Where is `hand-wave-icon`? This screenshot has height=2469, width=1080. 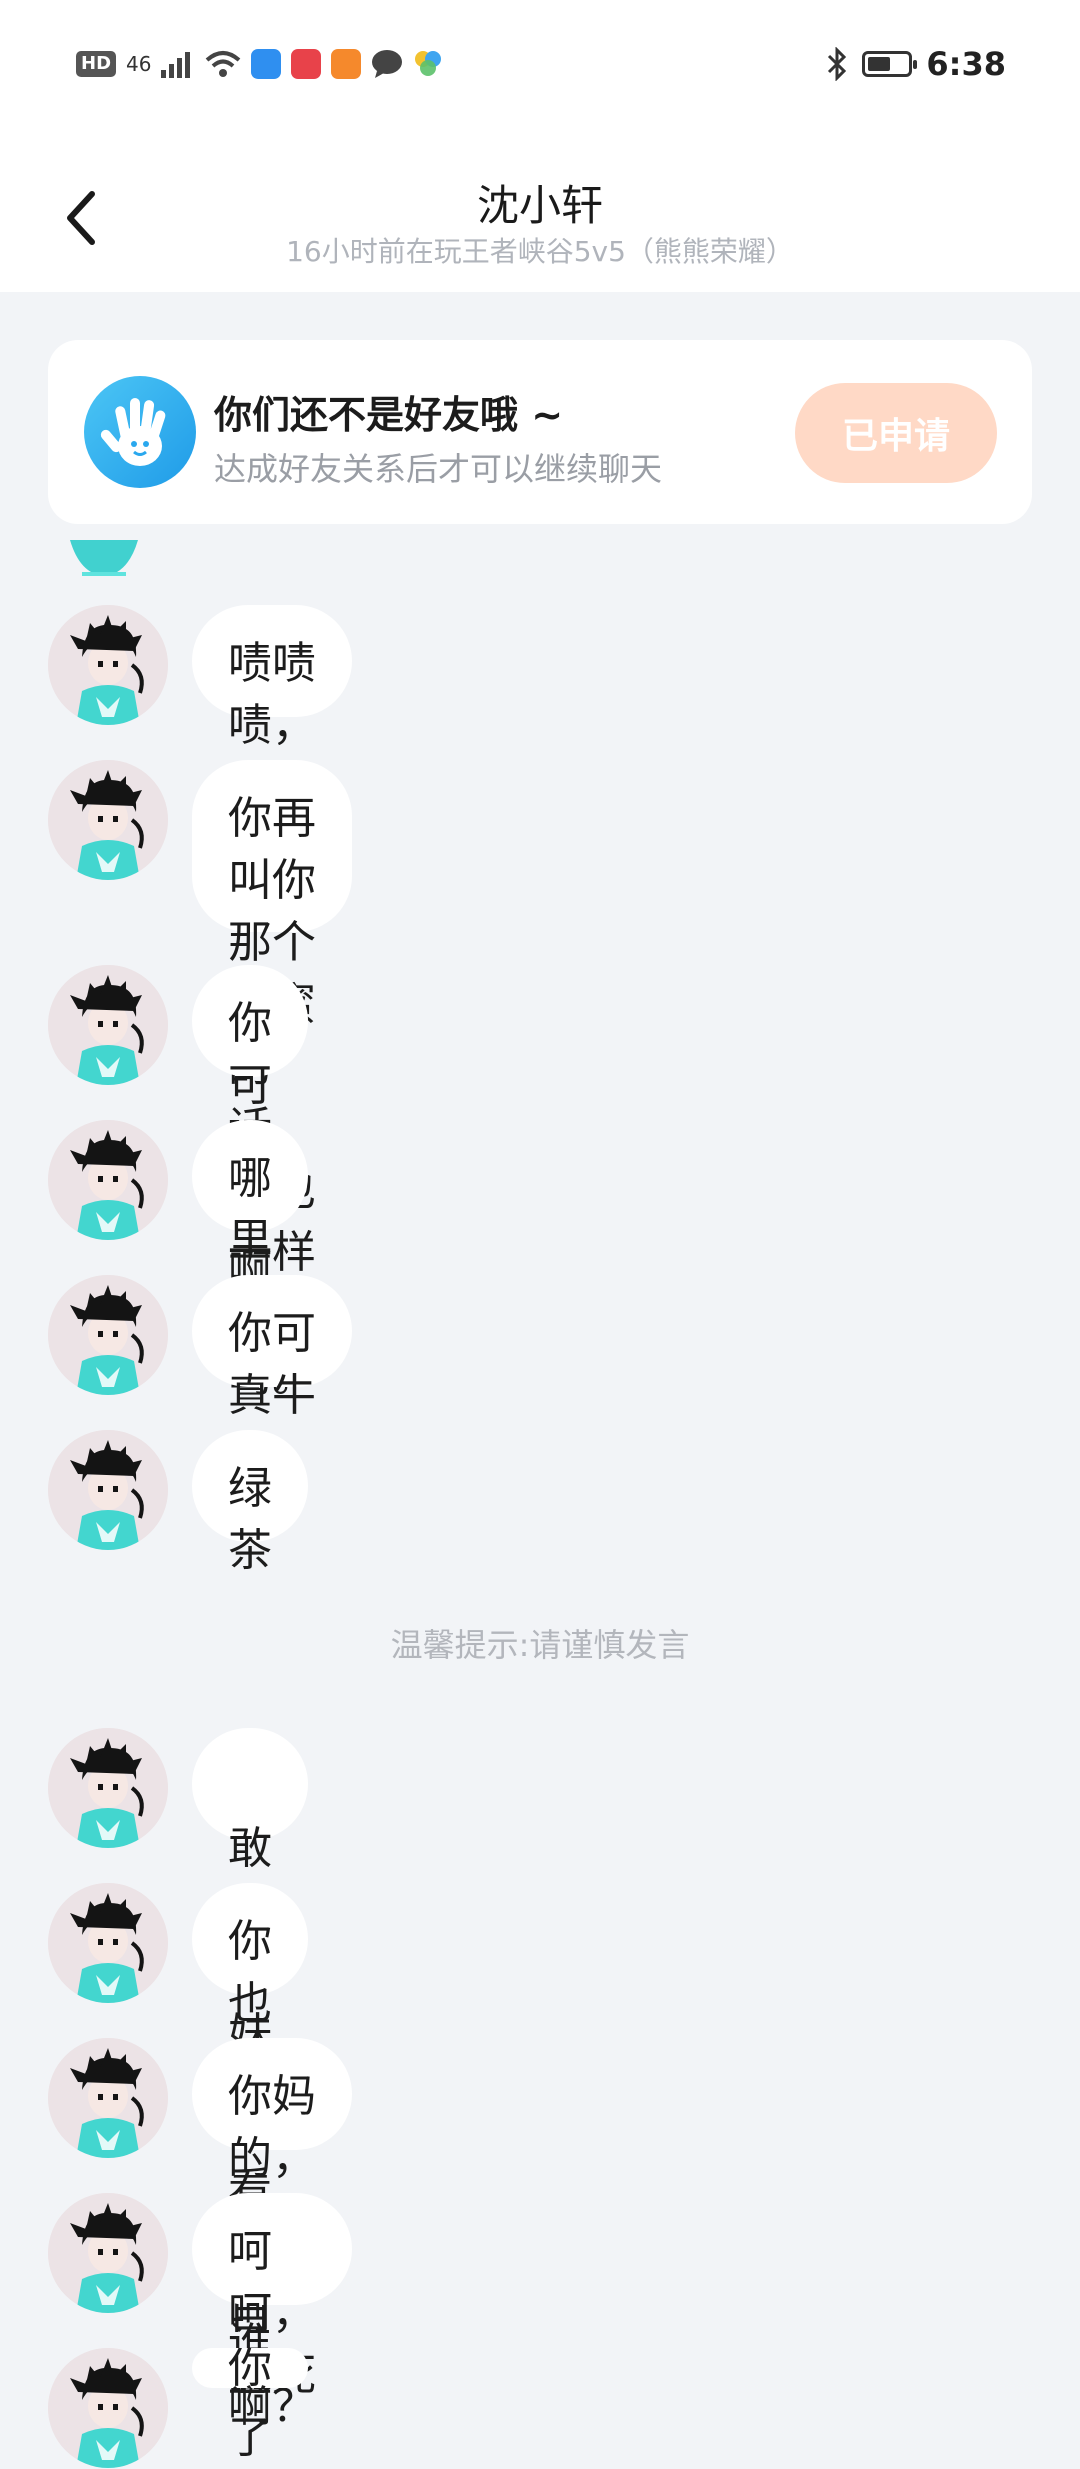
hand-wave-icon is located at coordinates (140, 432).